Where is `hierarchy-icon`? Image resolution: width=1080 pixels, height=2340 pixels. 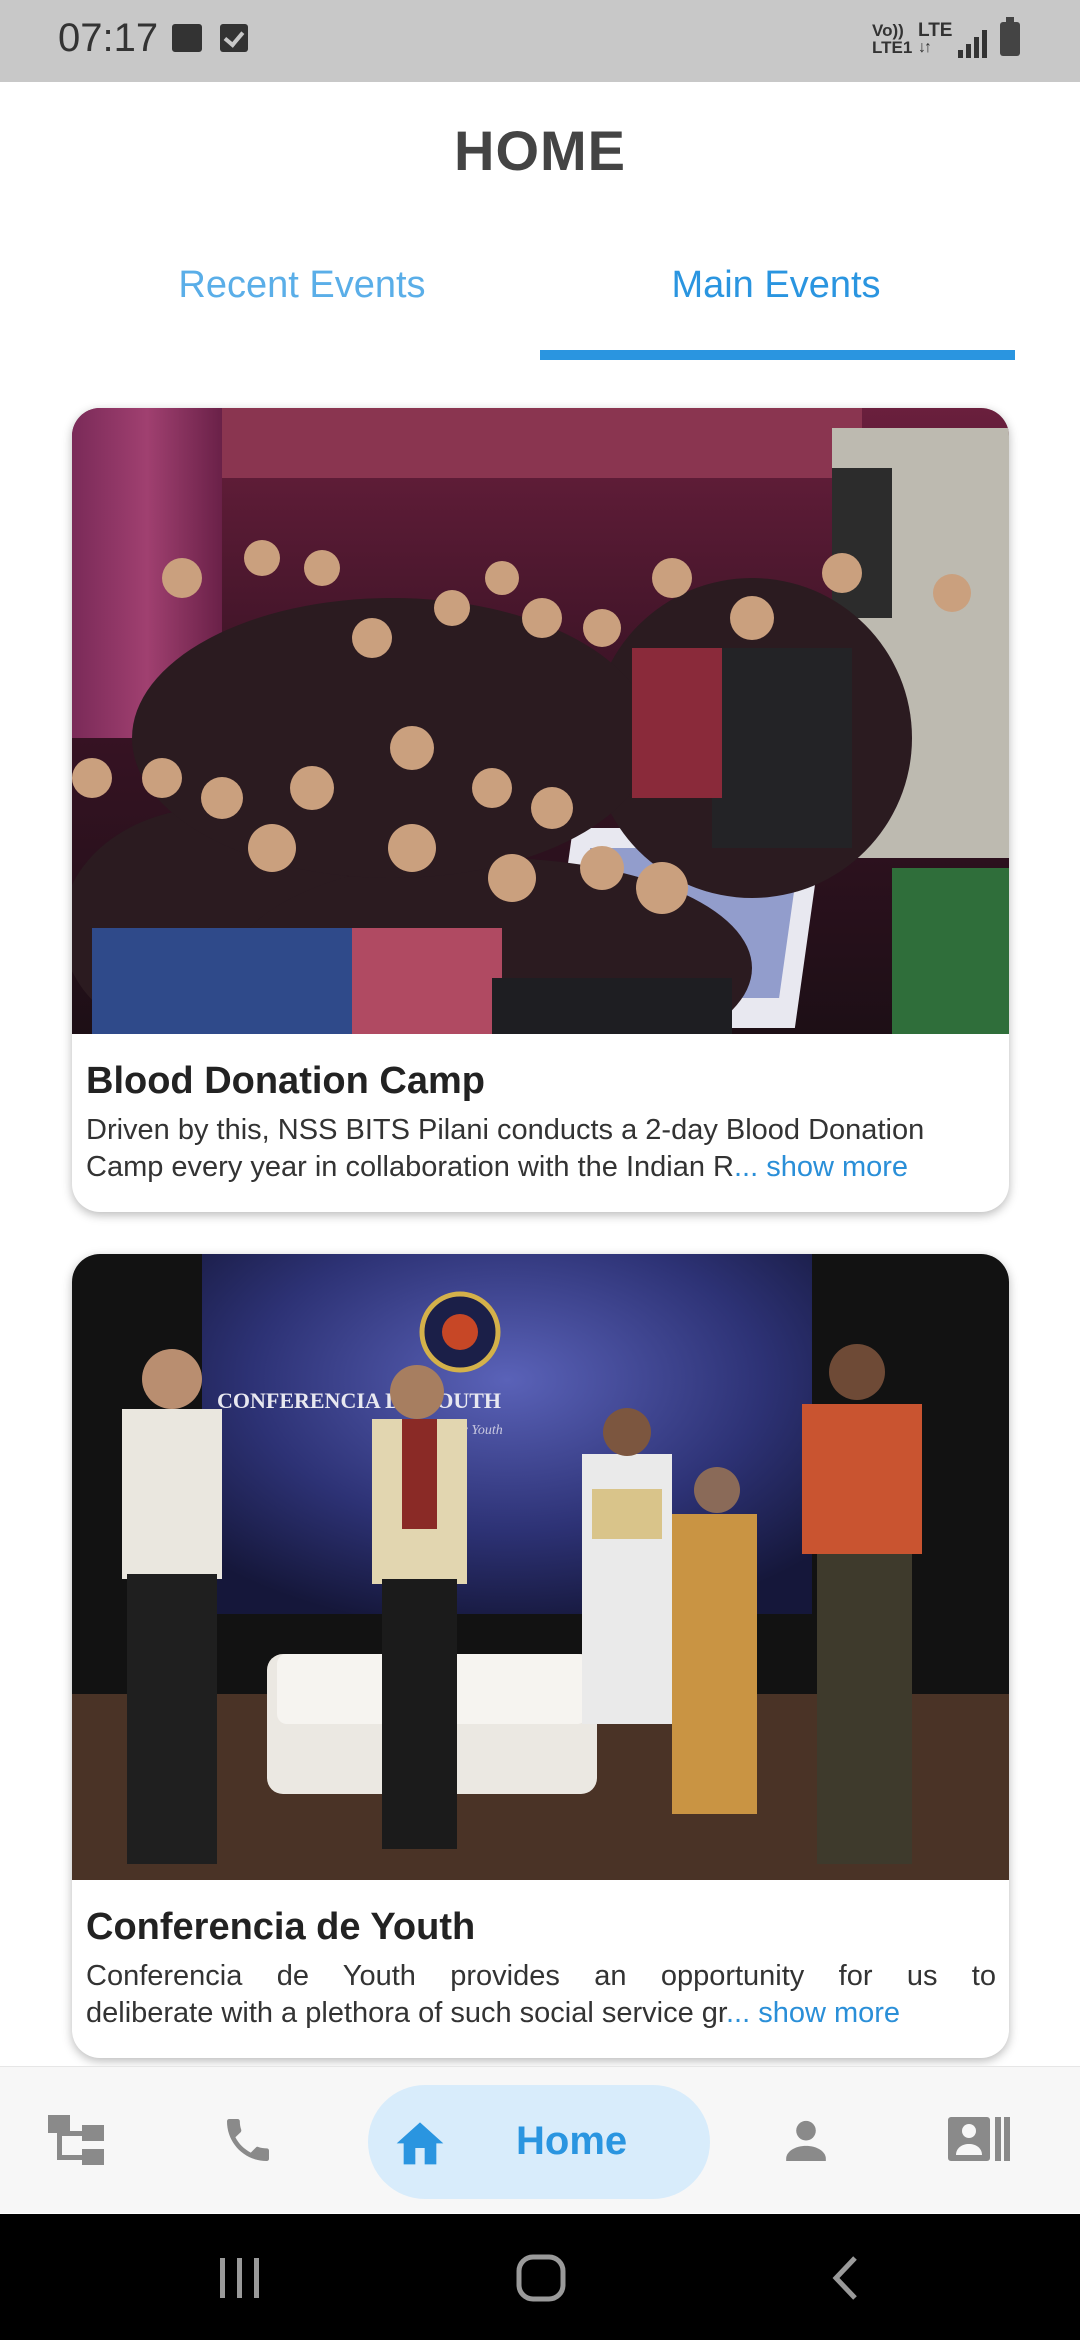
hierarchy-icon is located at coordinates (76, 2140).